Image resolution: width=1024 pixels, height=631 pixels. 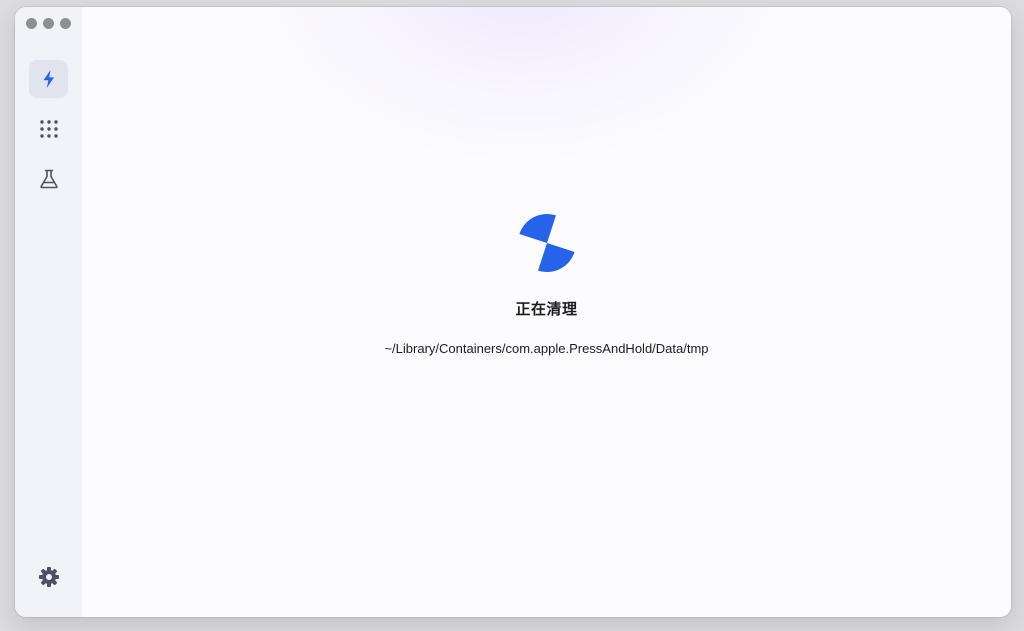 What do you see at coordinates (31, 23) in the screenshot?
I see `close-window-button` at bounding box center [31, 23].